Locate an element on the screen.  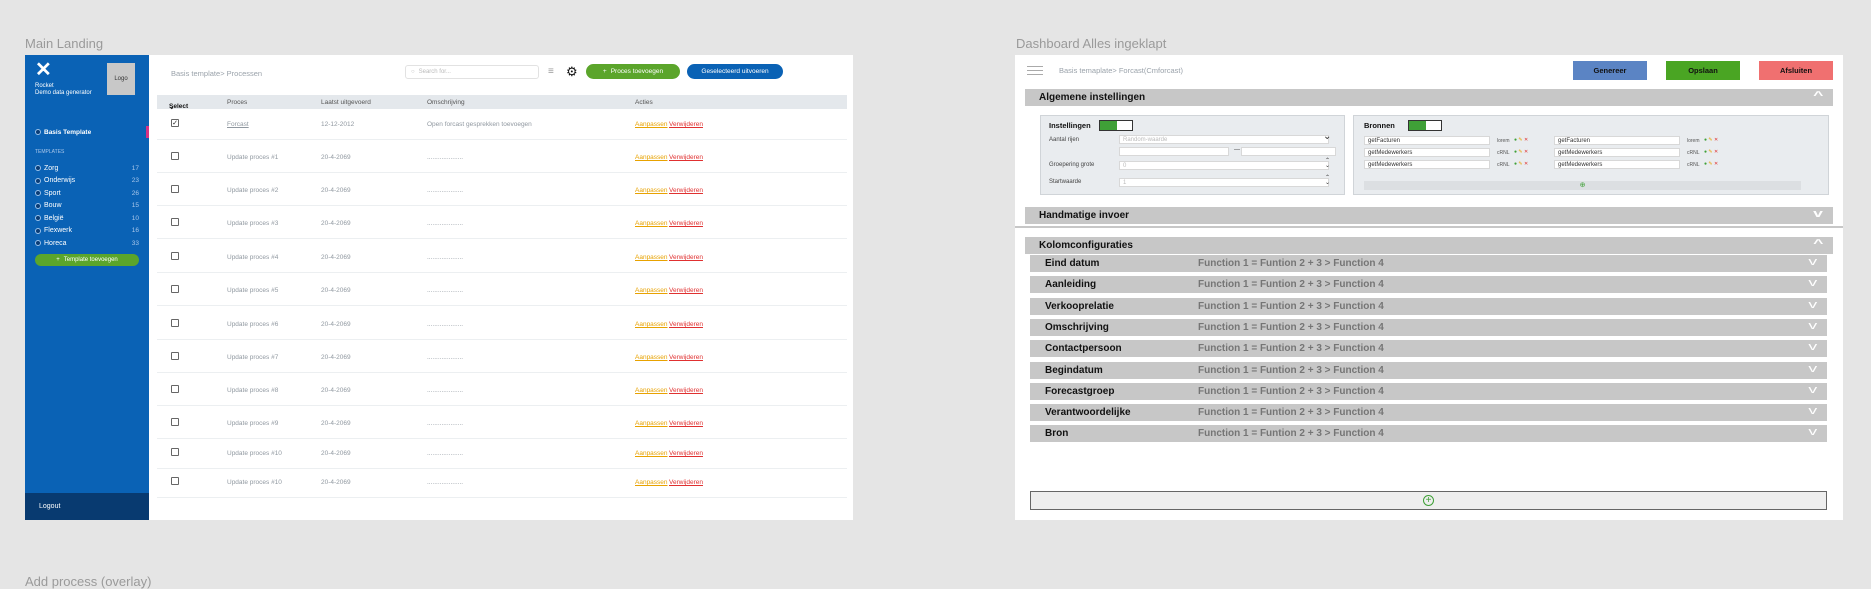
sidebar-item-basis-template: Basis Template is located at coordinates (92, 132).